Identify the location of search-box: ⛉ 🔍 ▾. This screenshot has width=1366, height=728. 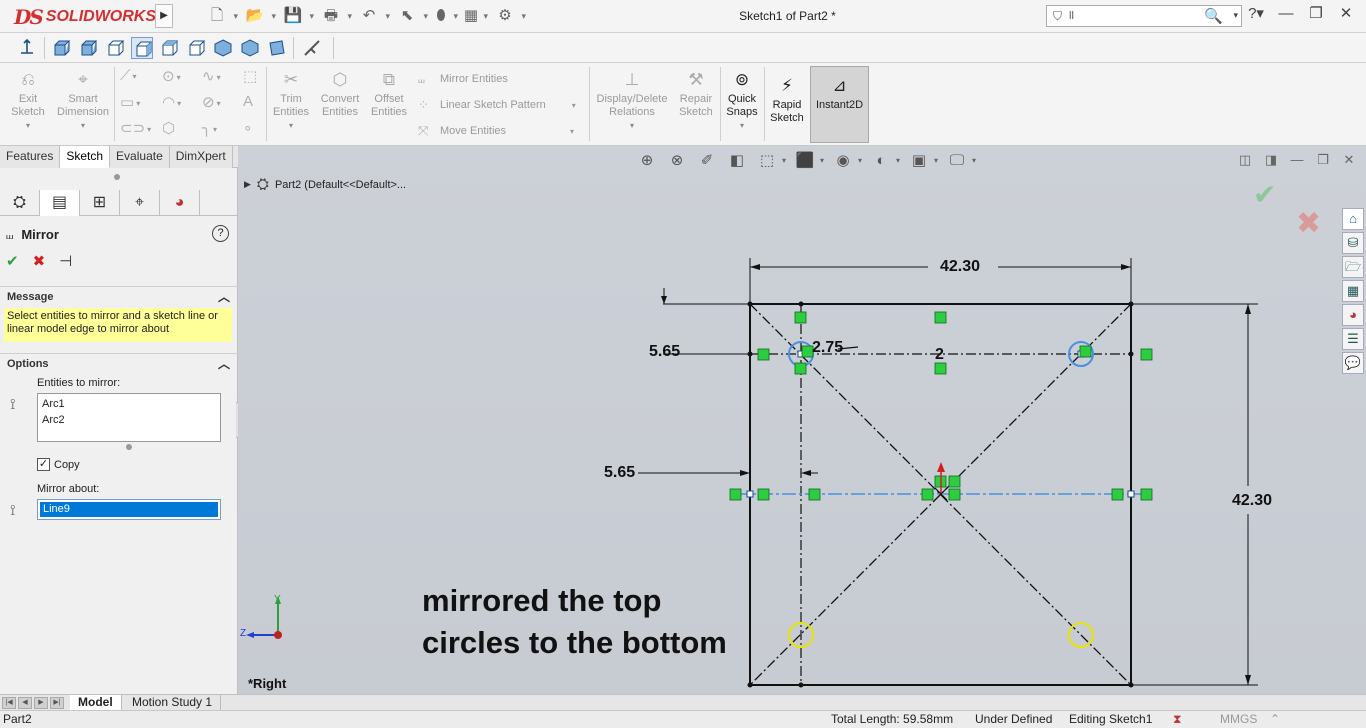
(1144, 16).